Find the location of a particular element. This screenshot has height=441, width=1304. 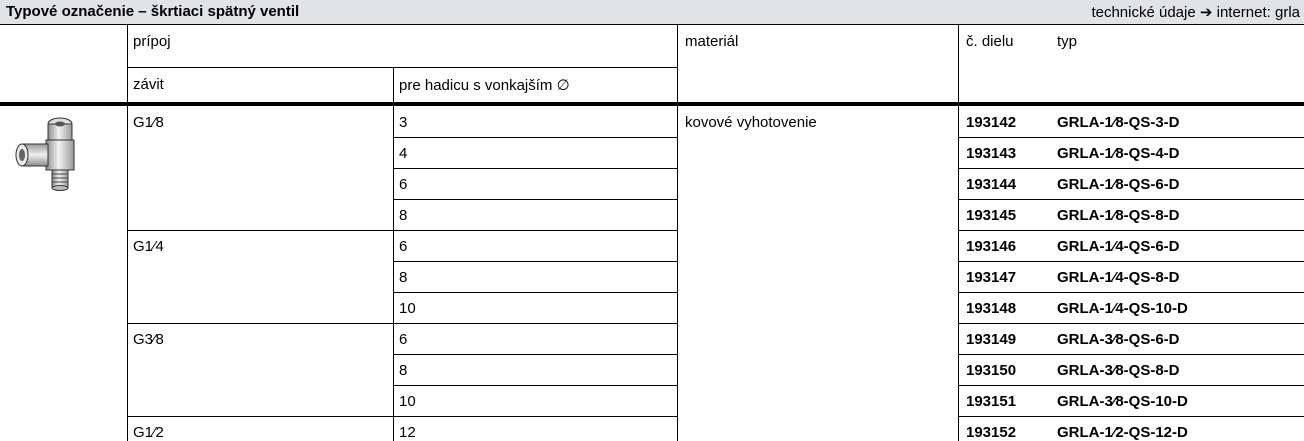

part-number-cell: 193144 is located at coordinates (991, 184).